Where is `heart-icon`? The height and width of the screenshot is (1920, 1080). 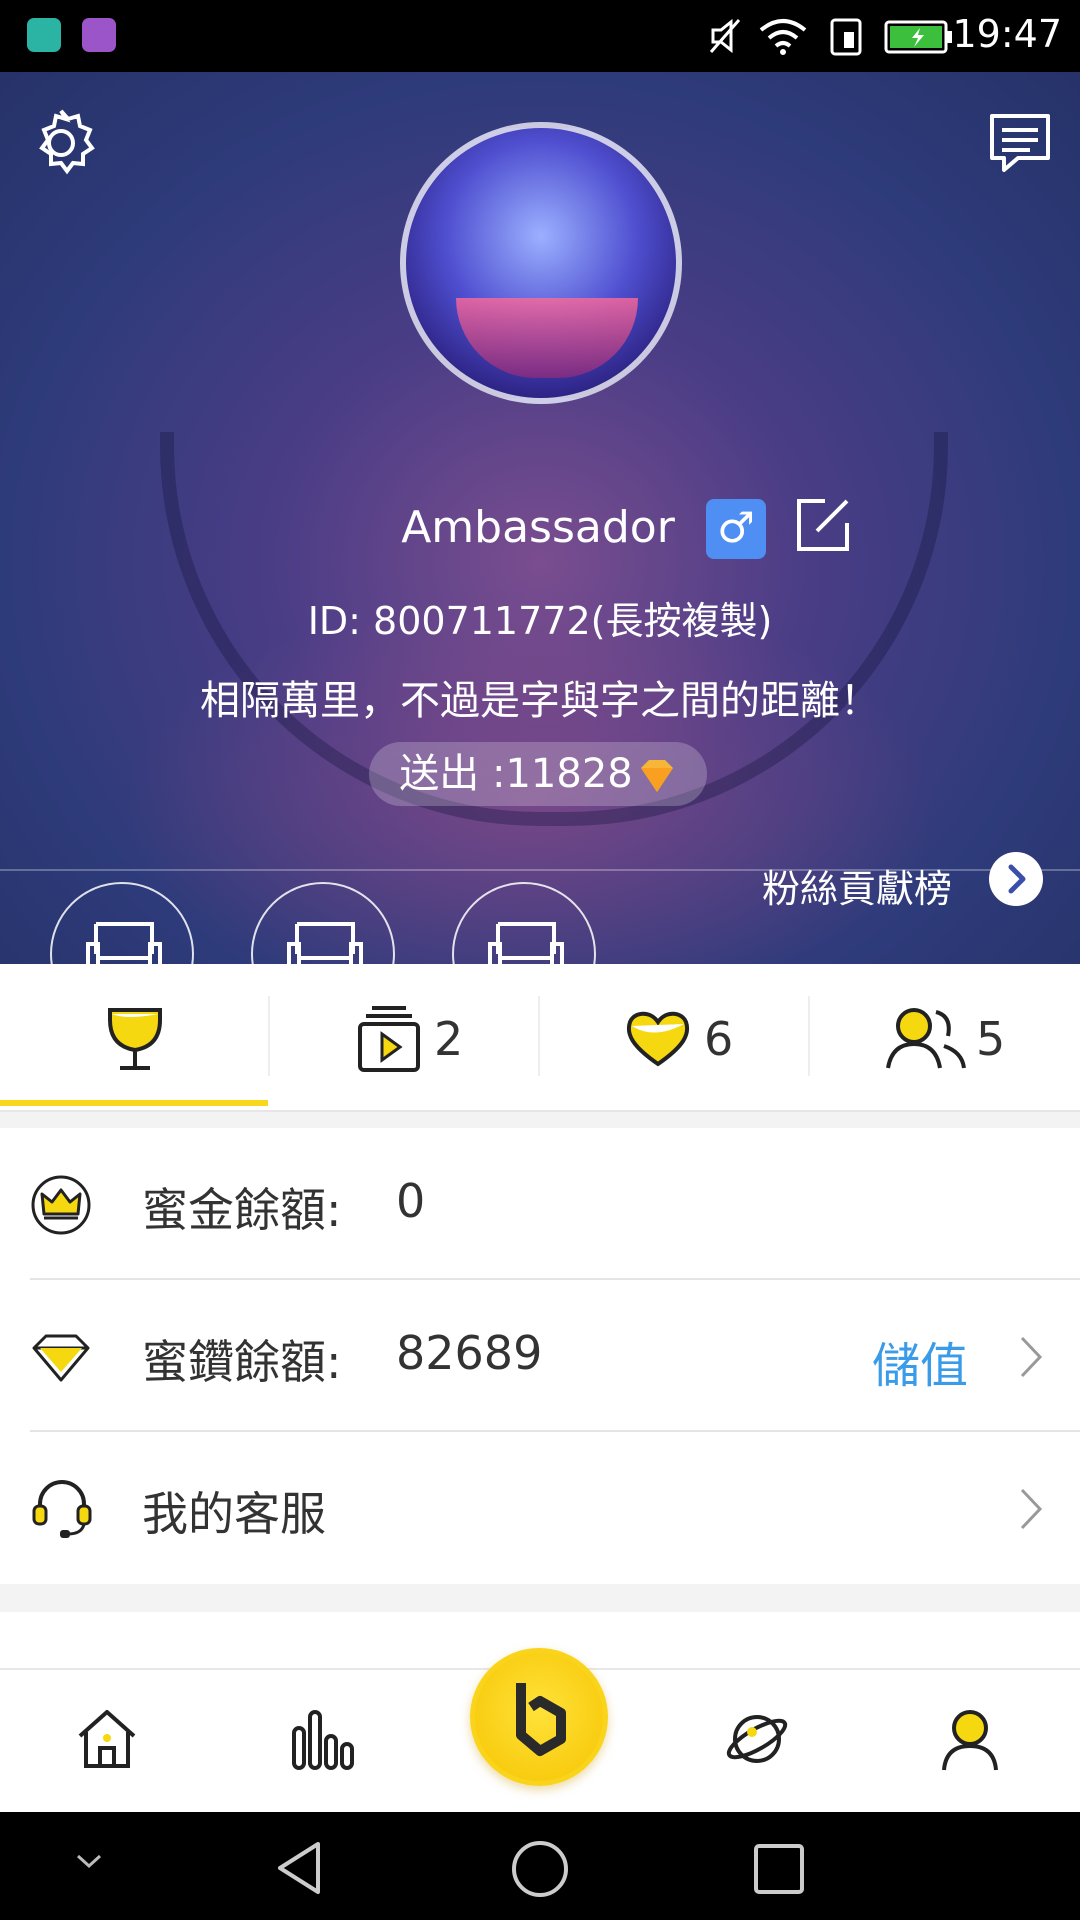
heart-icon is located at coordinates (658, 1039).